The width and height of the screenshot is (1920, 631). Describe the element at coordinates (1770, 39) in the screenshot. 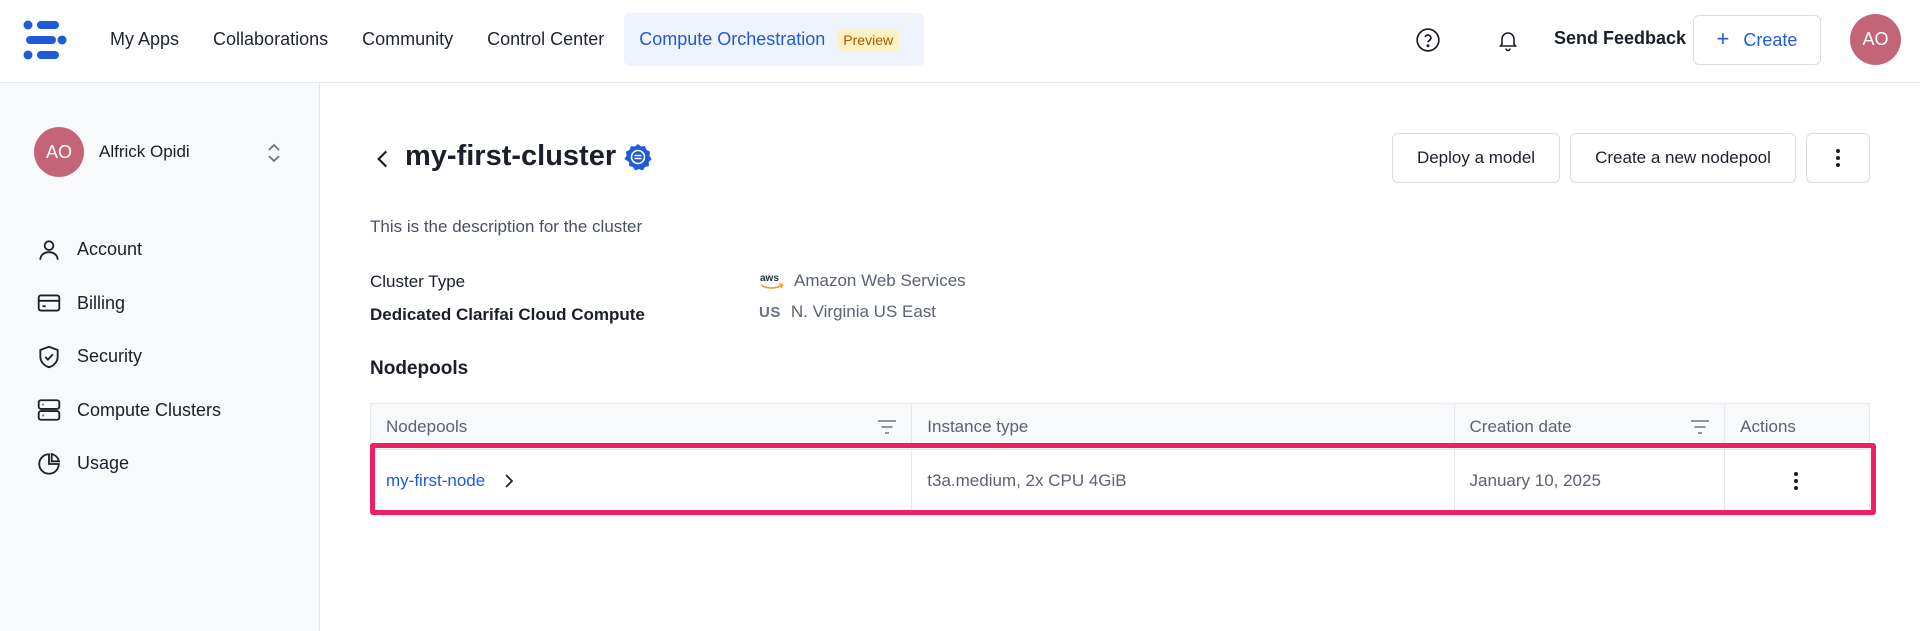

I see `create-button-label: Create` at that location.